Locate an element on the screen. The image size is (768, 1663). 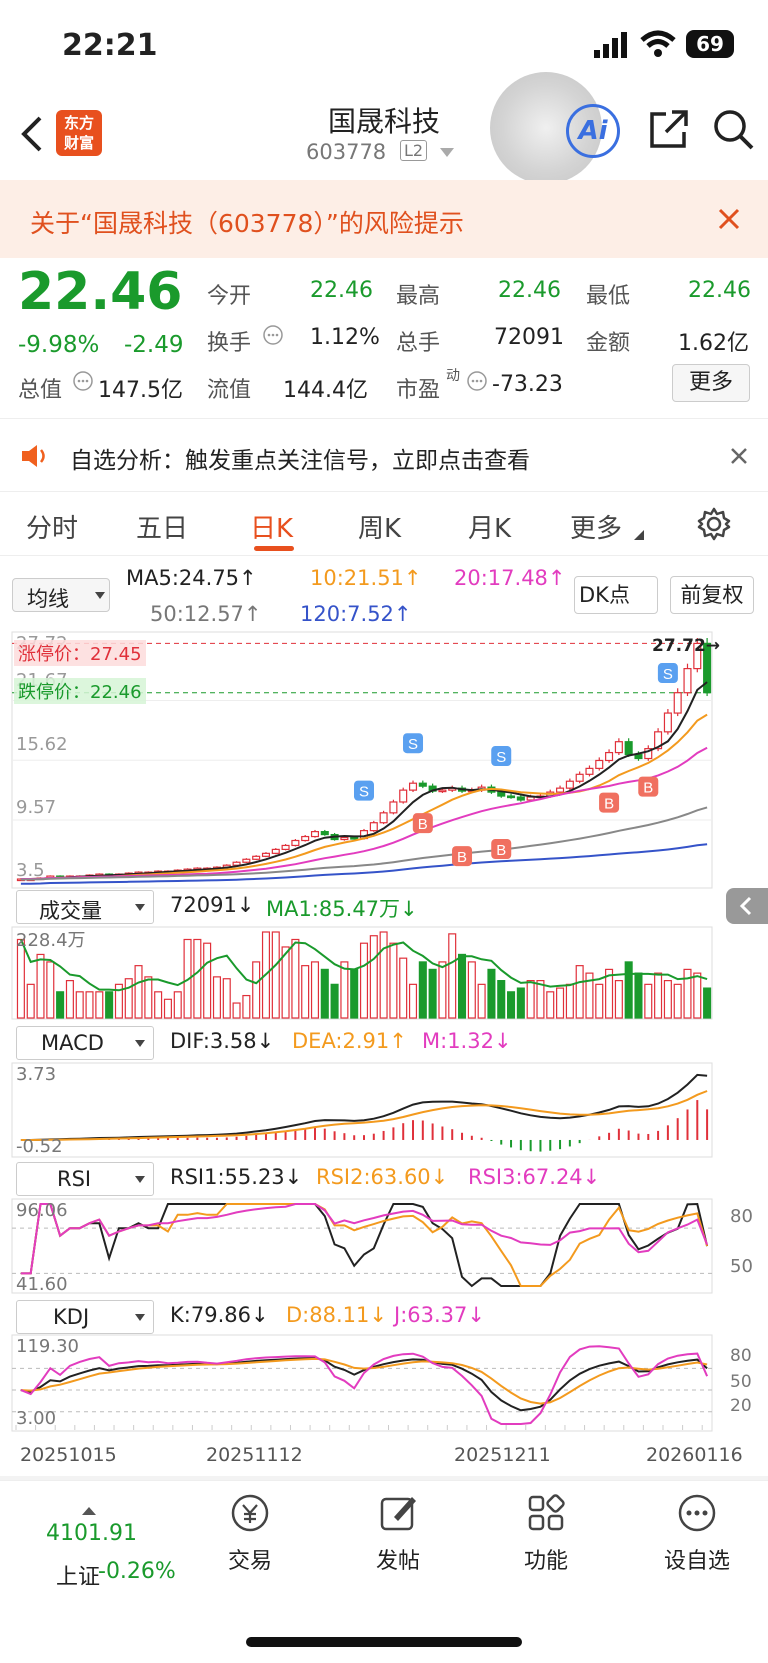
search-icon is located at coordinates (734, 130).